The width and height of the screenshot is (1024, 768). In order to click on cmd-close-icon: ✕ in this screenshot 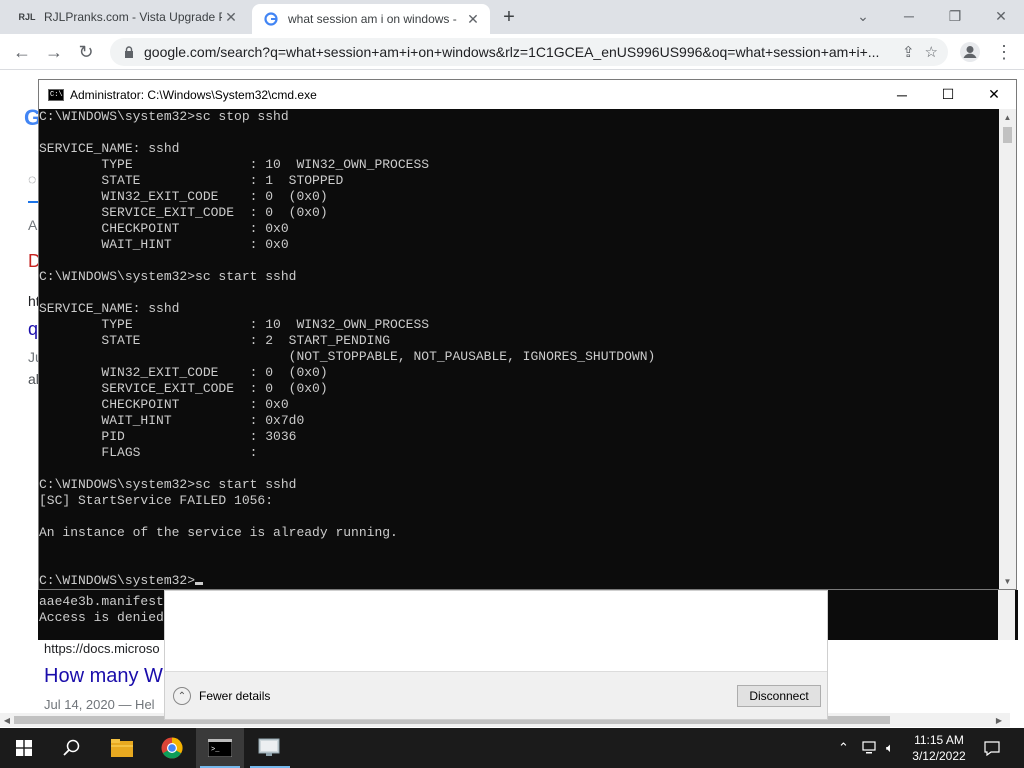, I will do `click(994, 94)`.